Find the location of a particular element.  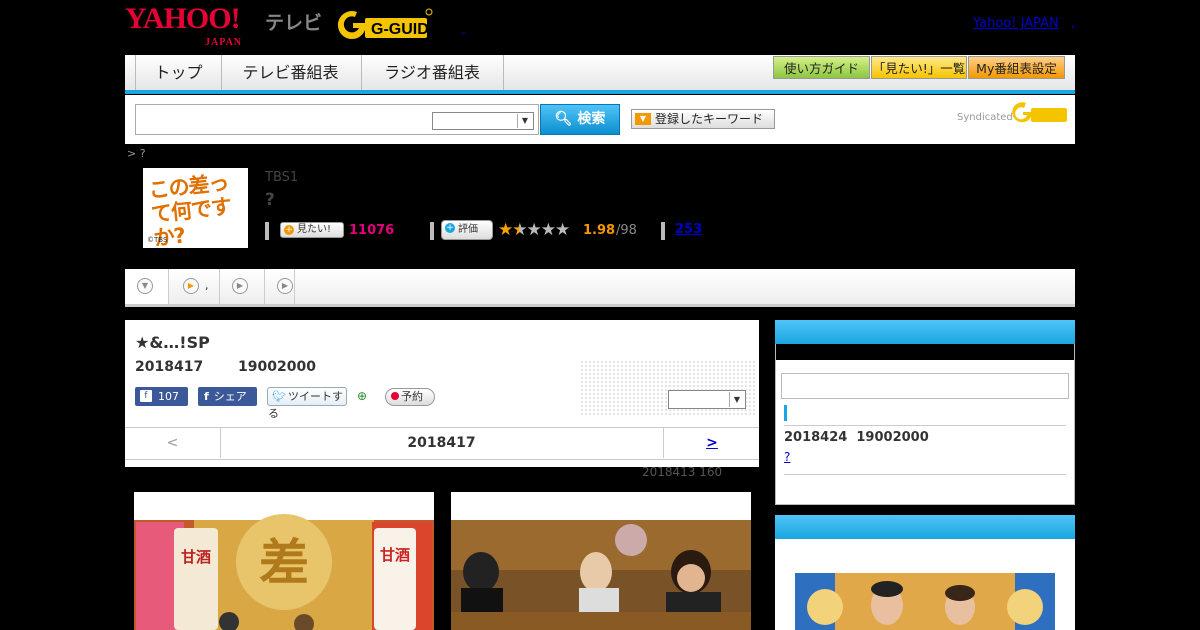

star-icon: ★★★ is located at coordinates (548, 230).